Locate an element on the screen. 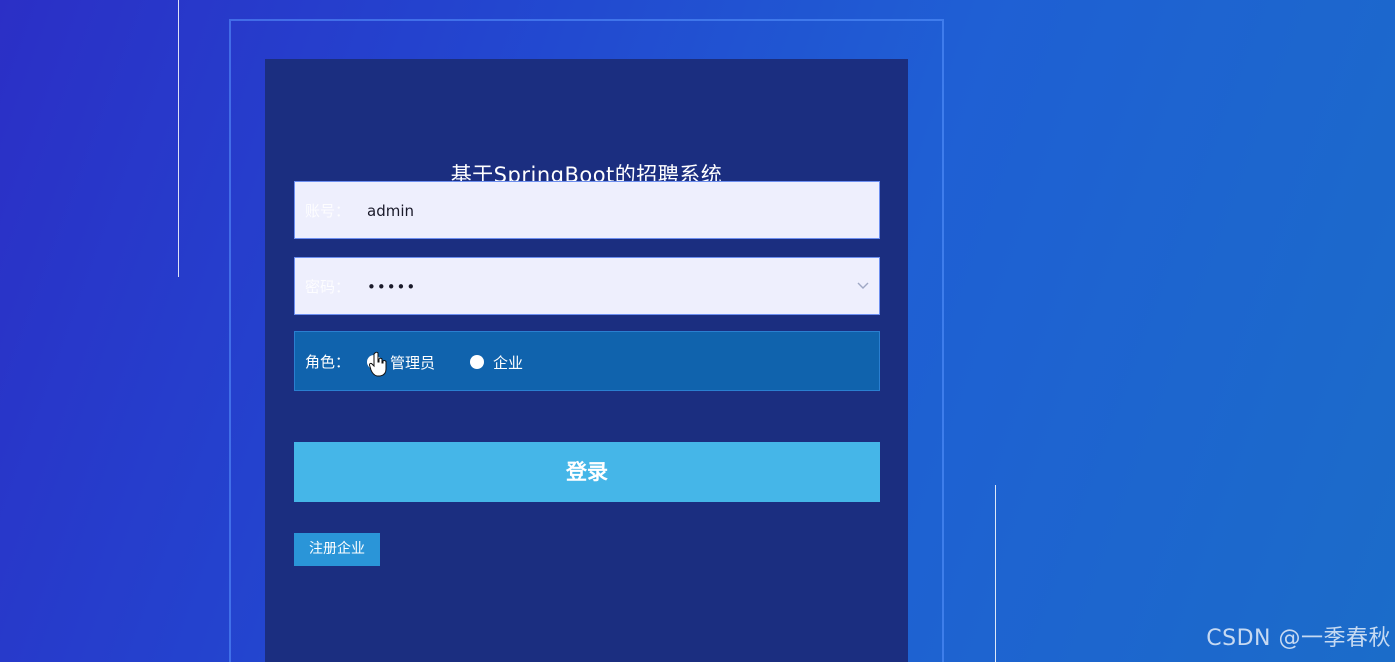 The height and width of the screenshot is (662, 1395). decorative-line-right is located at coordinates (995, 573).